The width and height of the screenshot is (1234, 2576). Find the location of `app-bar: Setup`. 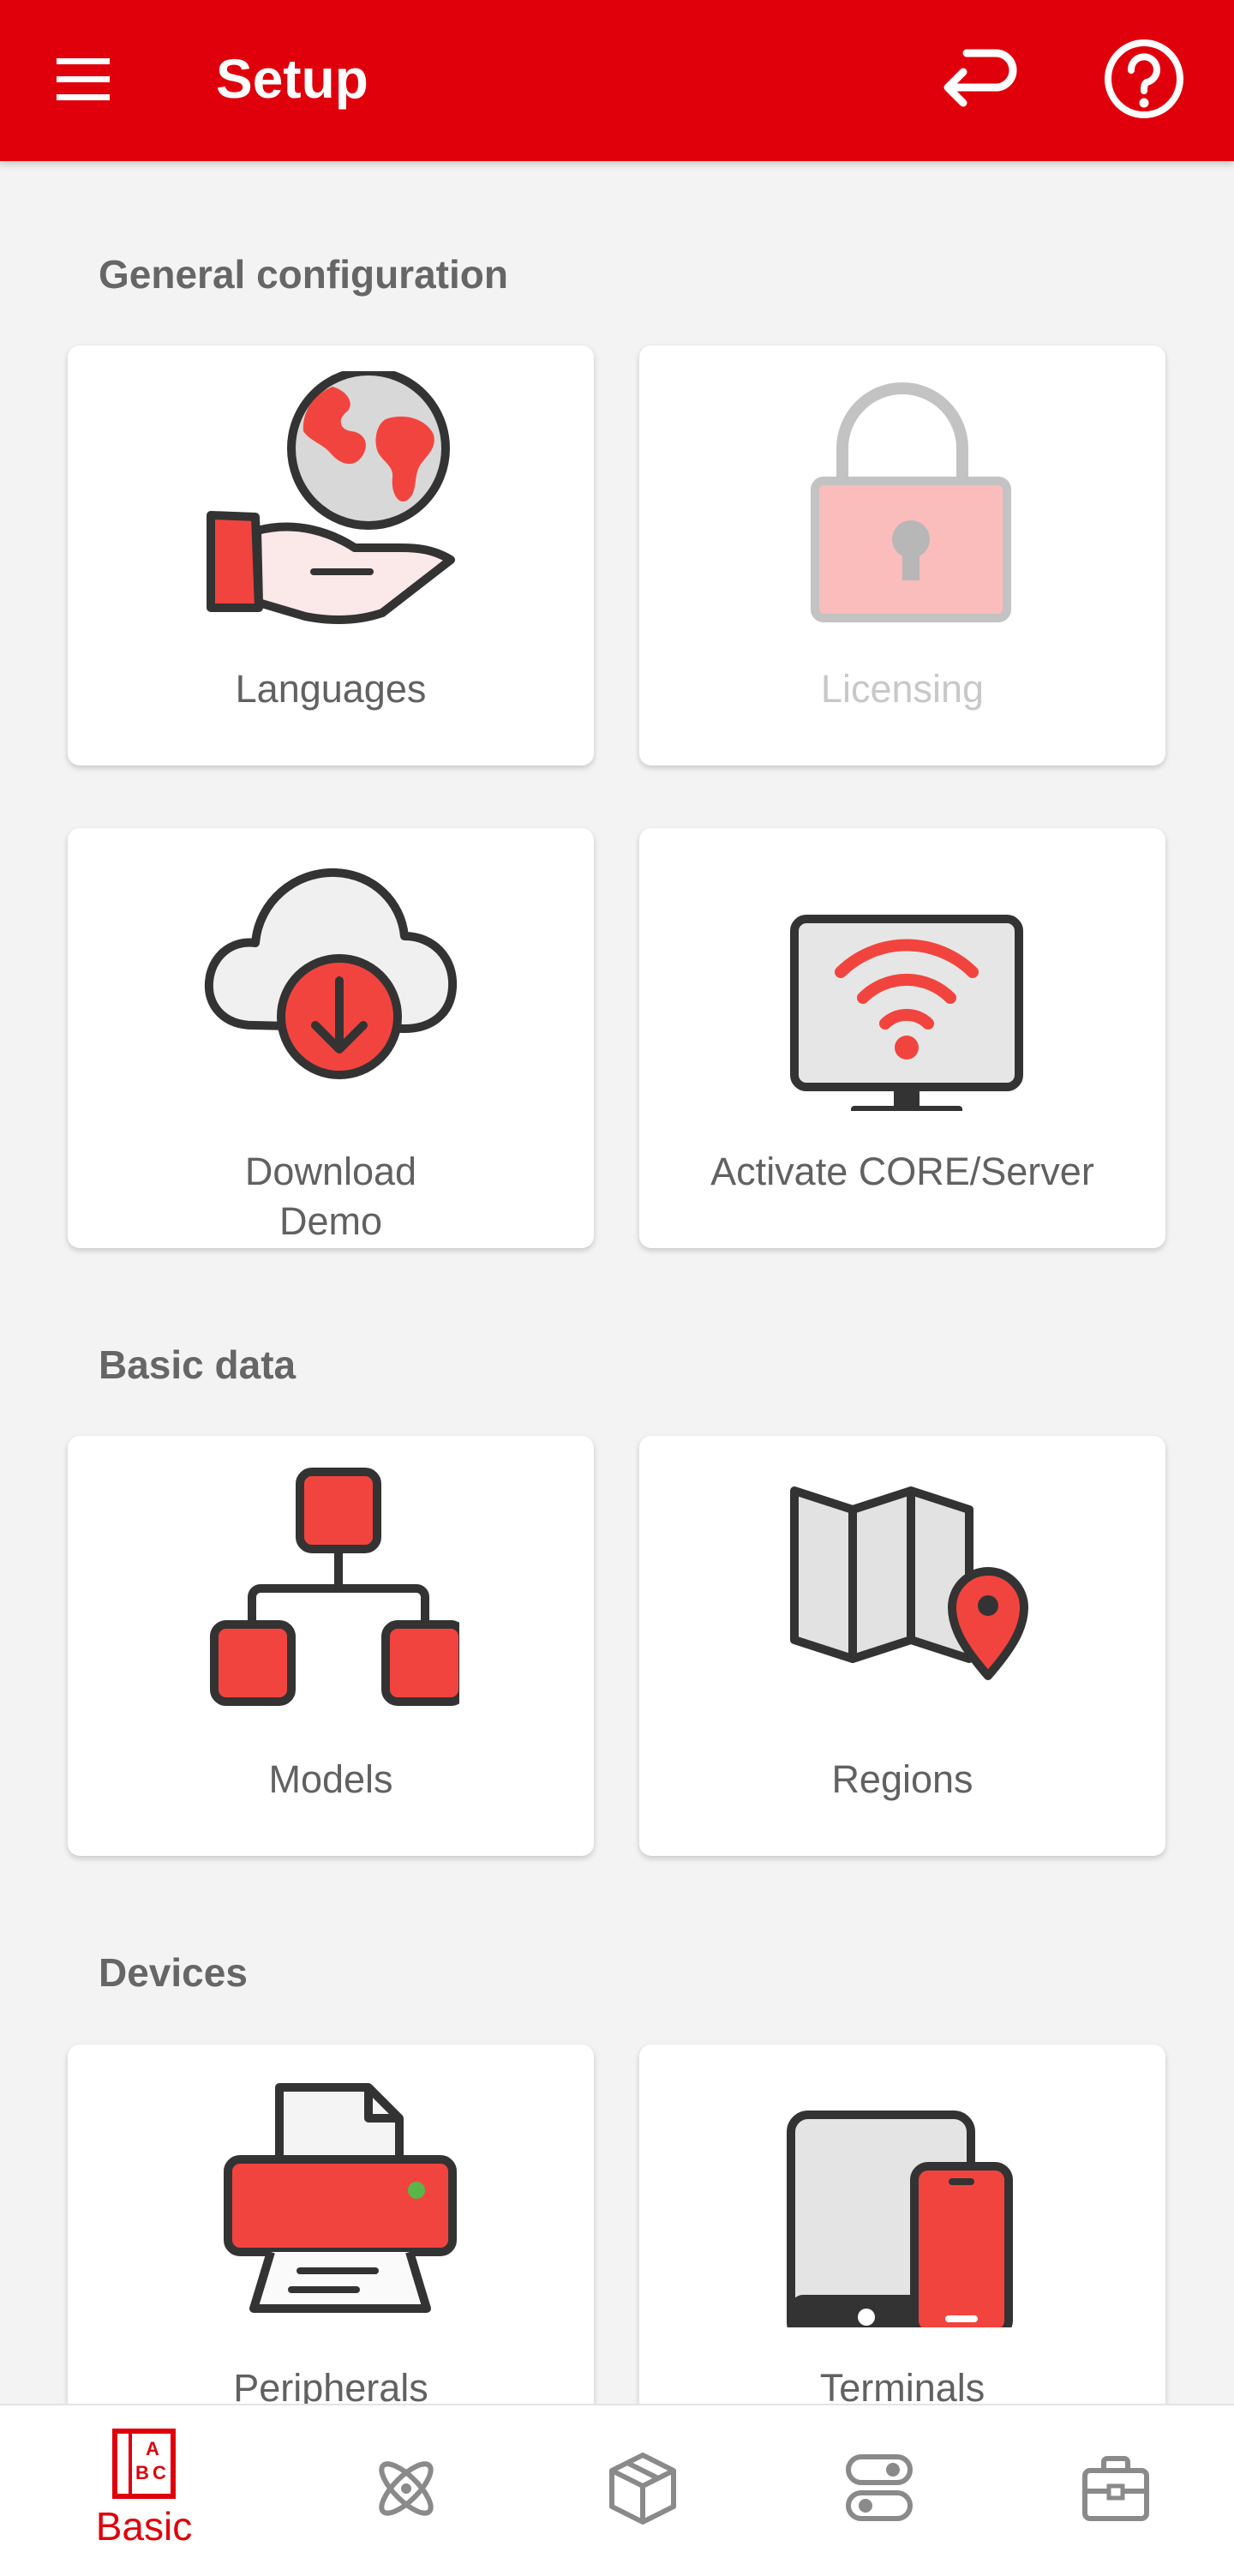

app-bar: Setup is located at coordinates (617, 80).